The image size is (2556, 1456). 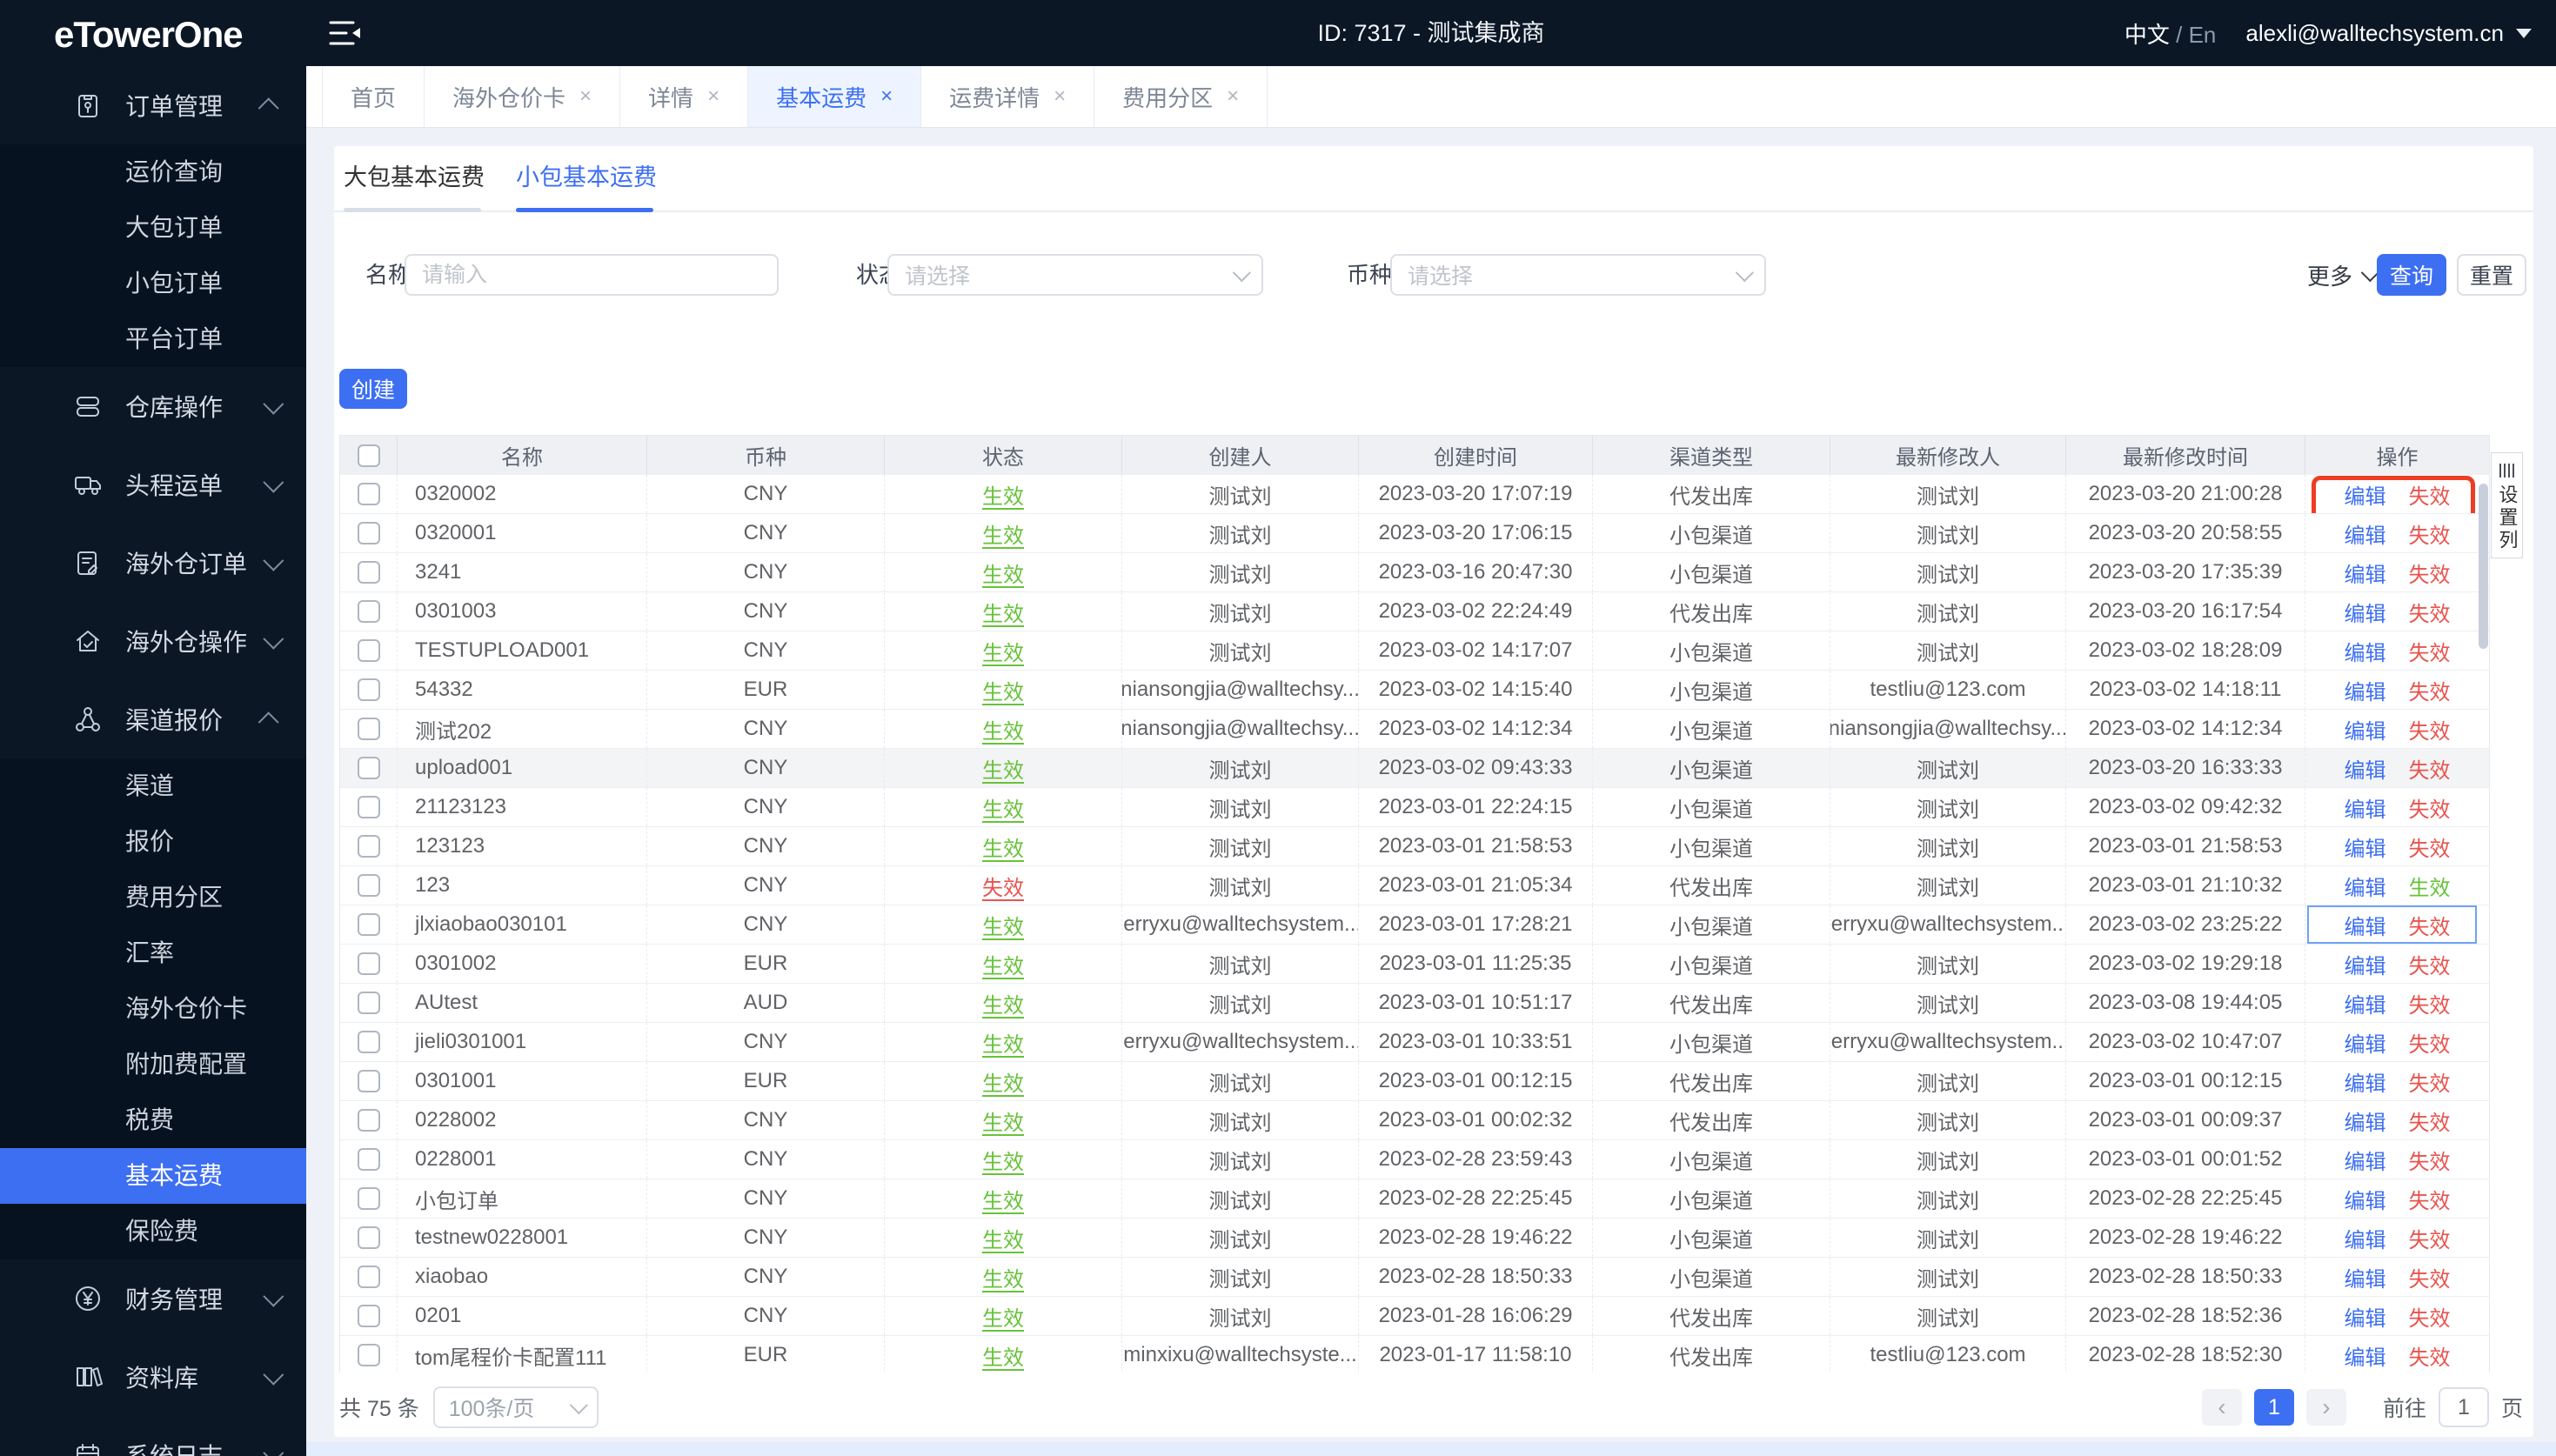 I want to click on name-filter-input, so click(x=592, y=275).